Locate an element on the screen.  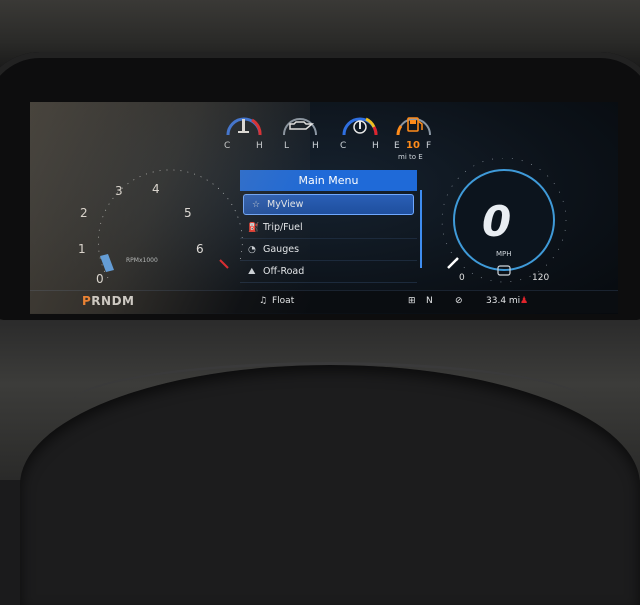
main-menu-title: Main Menu is located at coordinates (328, 180).